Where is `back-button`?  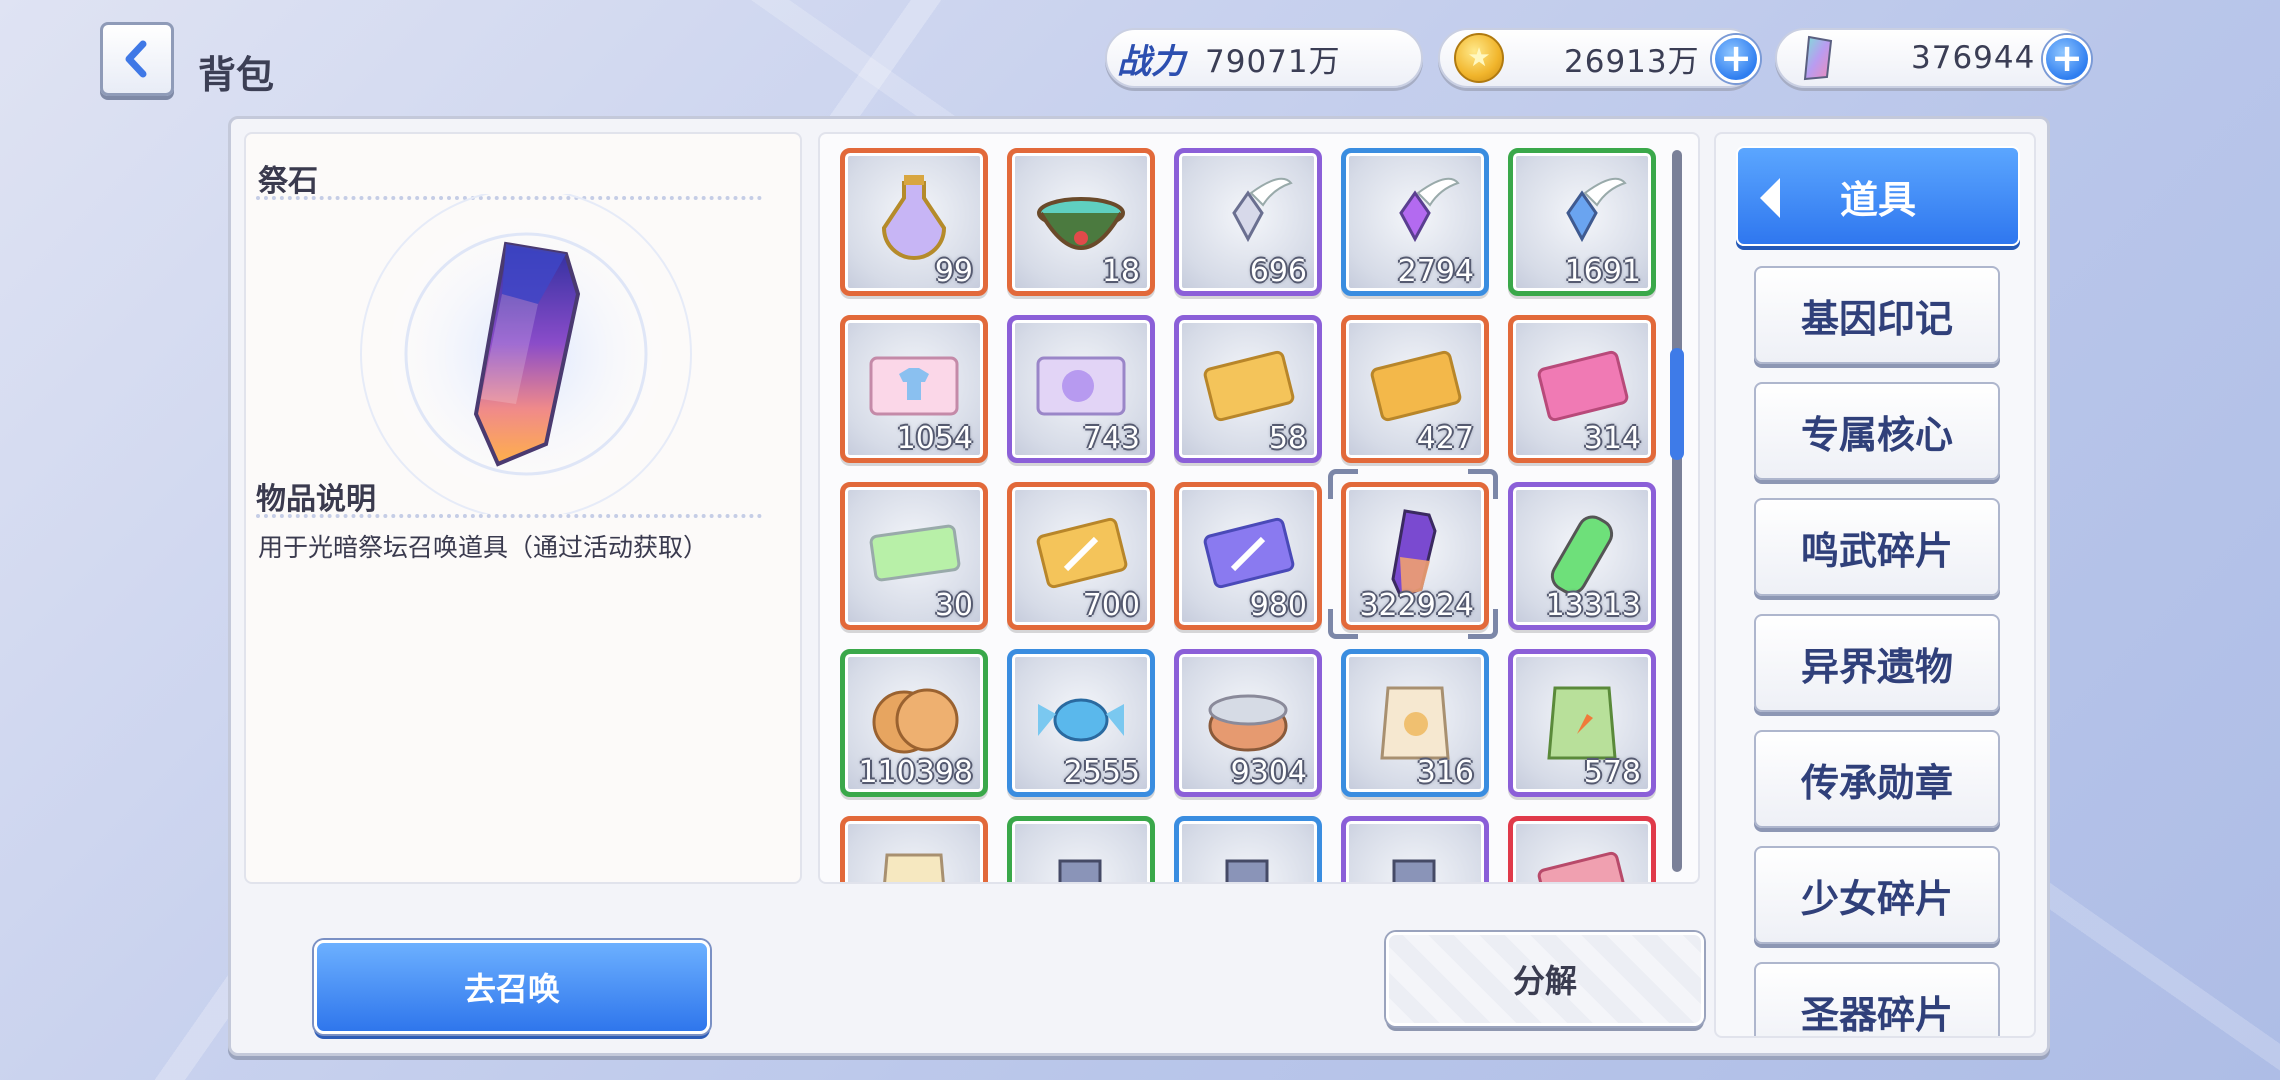
back-button is located at coordinates (137, 59).